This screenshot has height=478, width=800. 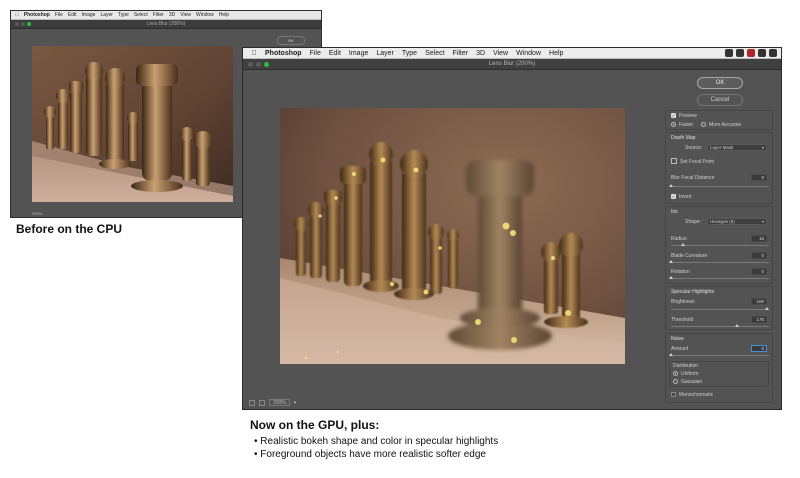 I want to click on shield-icon, so click(x=751, y=53).